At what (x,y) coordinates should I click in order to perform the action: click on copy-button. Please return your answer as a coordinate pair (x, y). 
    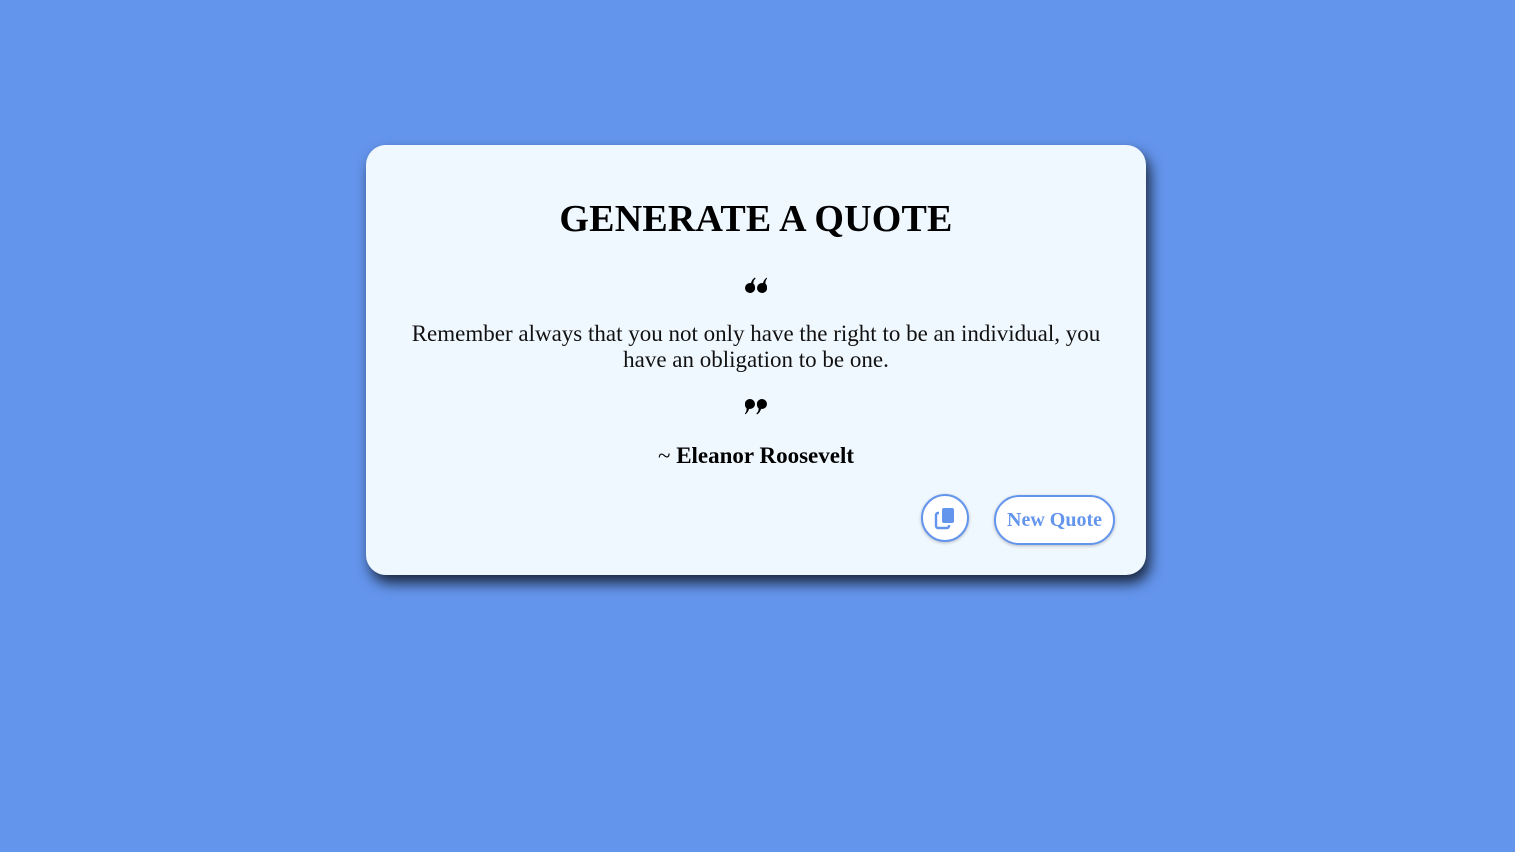
    Looking at the image, I should click on (945, 518).